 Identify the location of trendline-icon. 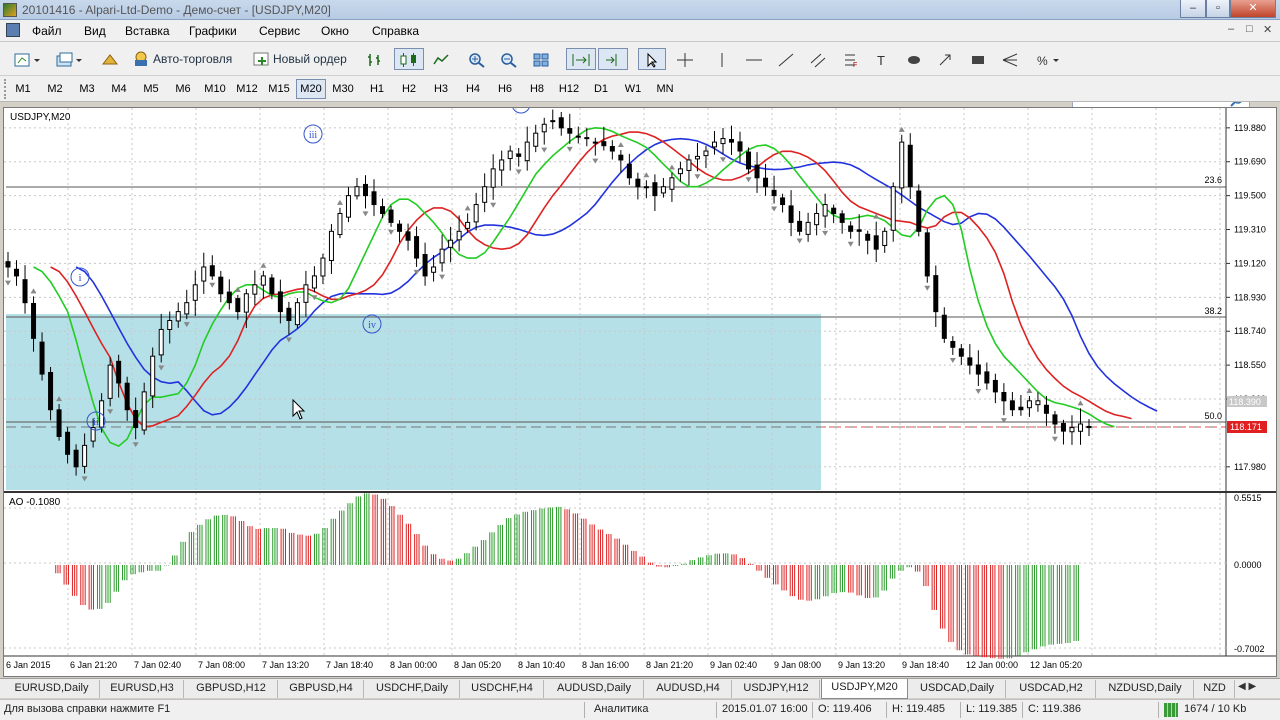
(786, 59).